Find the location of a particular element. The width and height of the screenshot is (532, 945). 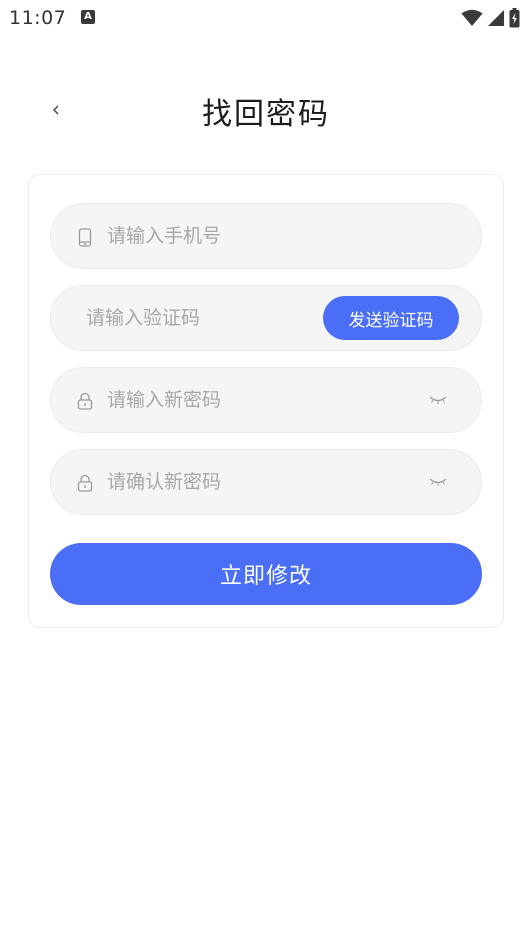

code-field: 发送验证码 is located at coordinates (266, 318).